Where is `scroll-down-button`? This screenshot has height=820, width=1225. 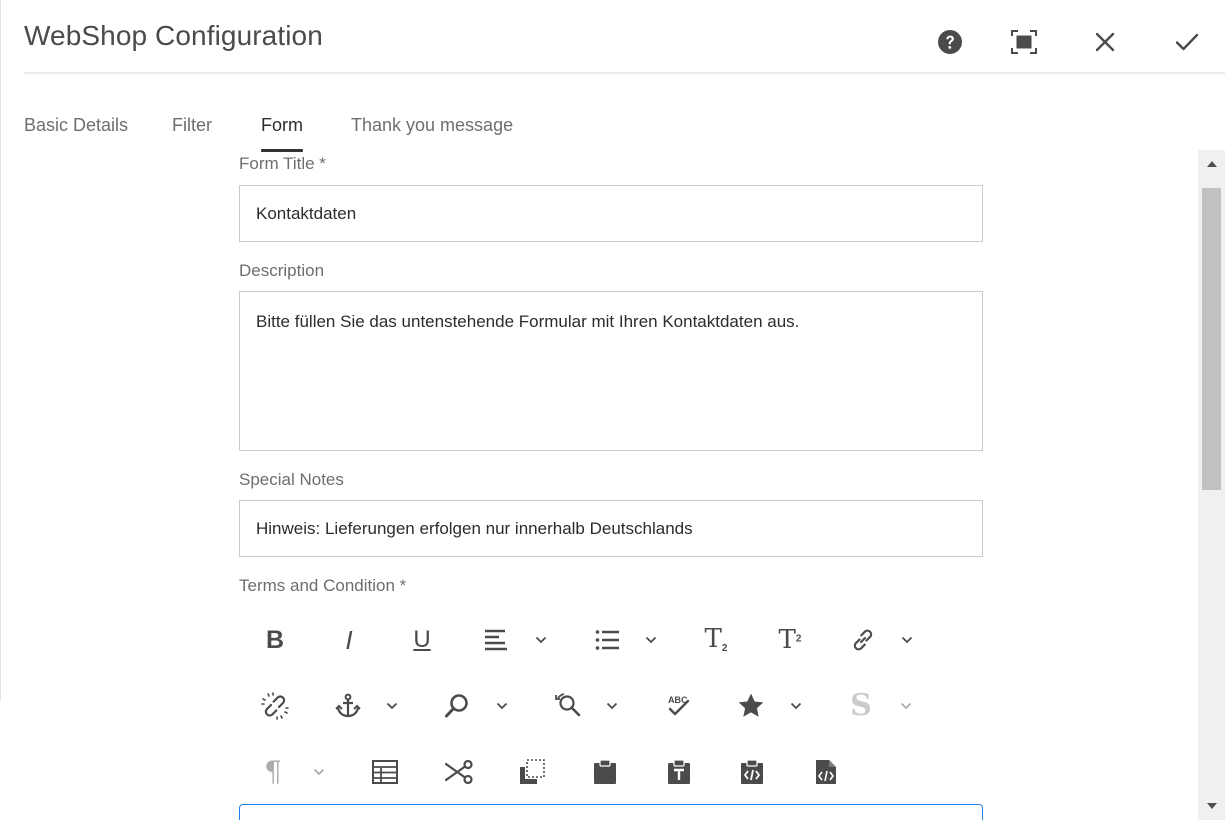
scroll-down-button is located at coordinates (1211, 805).